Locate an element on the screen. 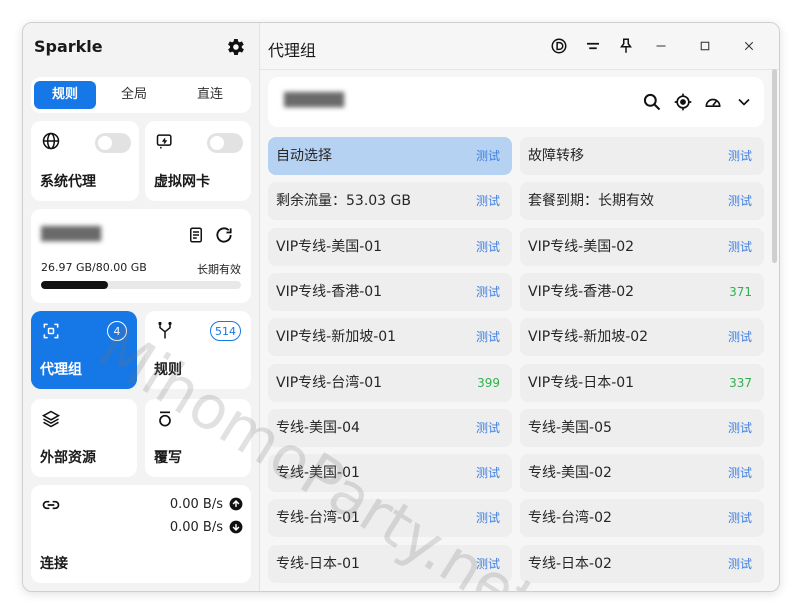  latency-value: 399 is located at coordinates (488, 383).